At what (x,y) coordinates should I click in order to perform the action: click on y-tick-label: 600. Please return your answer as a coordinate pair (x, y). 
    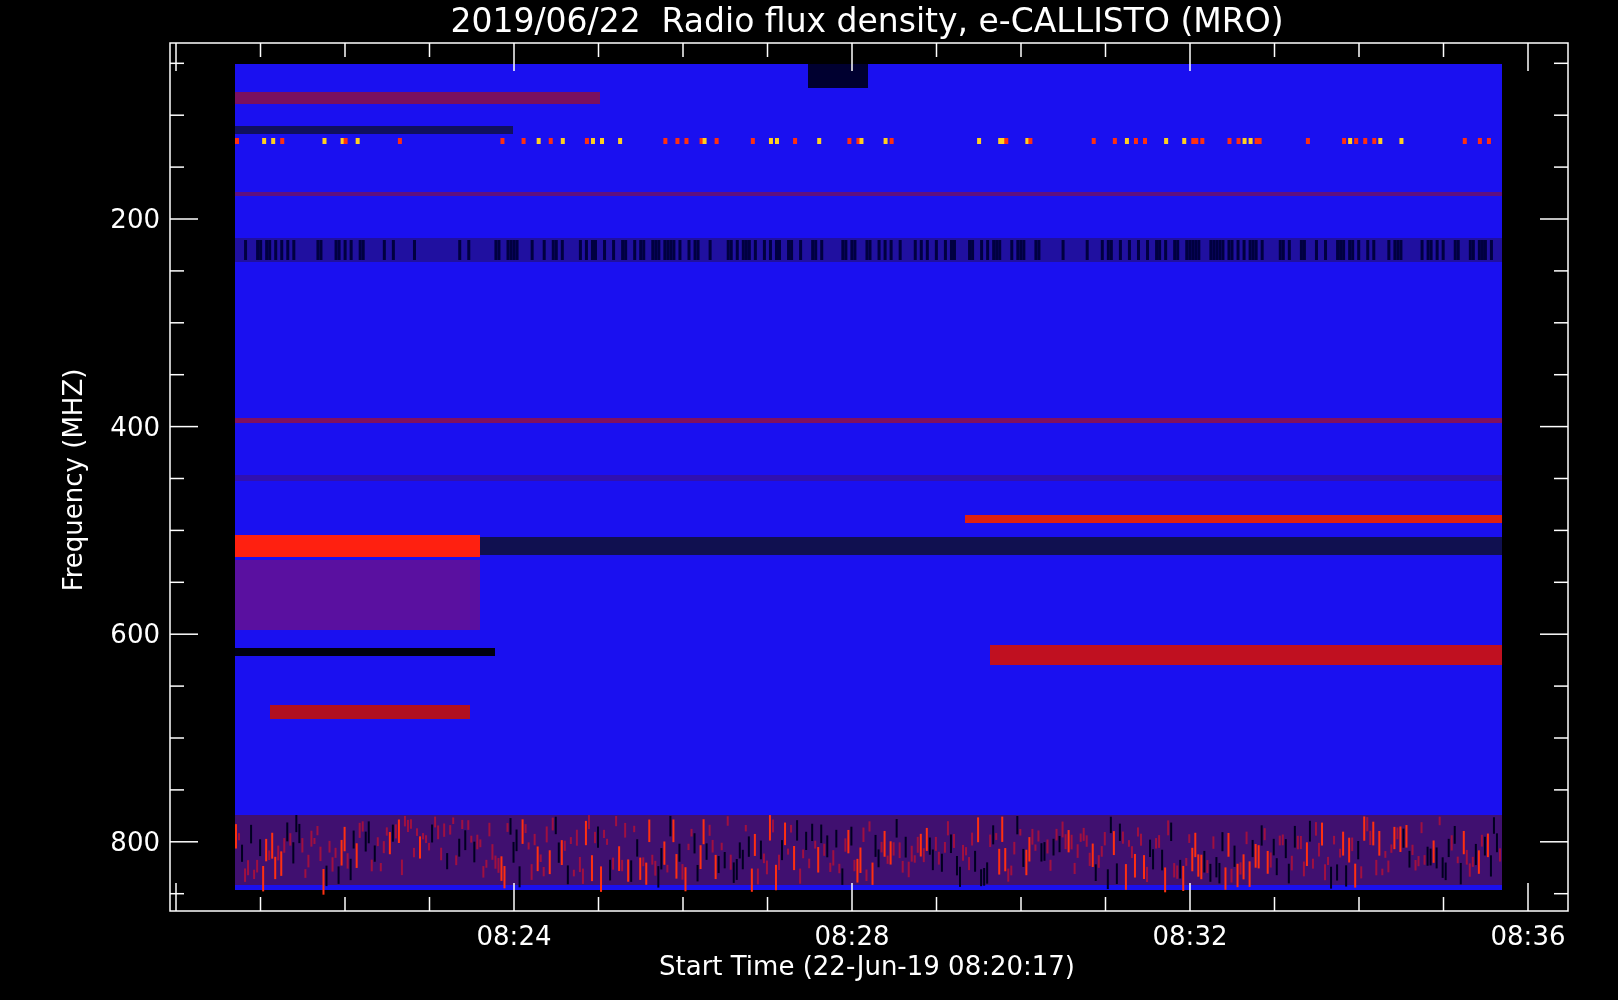
    Looking at the image, I should click on (135, 634).